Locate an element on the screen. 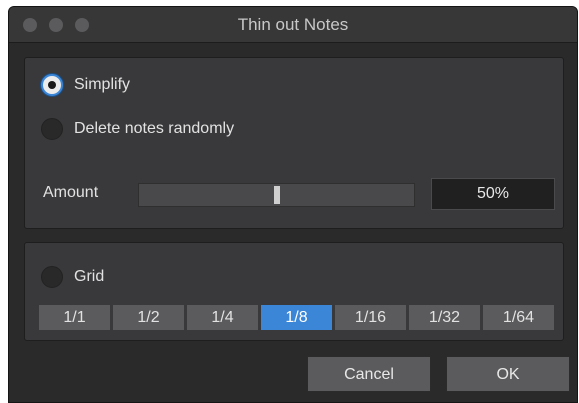 The width and height of the screenshot is (579, 403). grid-resolution-buttons: 1/1 1/2 1/4 1/8 1/16 1/32 1/64 is located at coordinates (296, 317).